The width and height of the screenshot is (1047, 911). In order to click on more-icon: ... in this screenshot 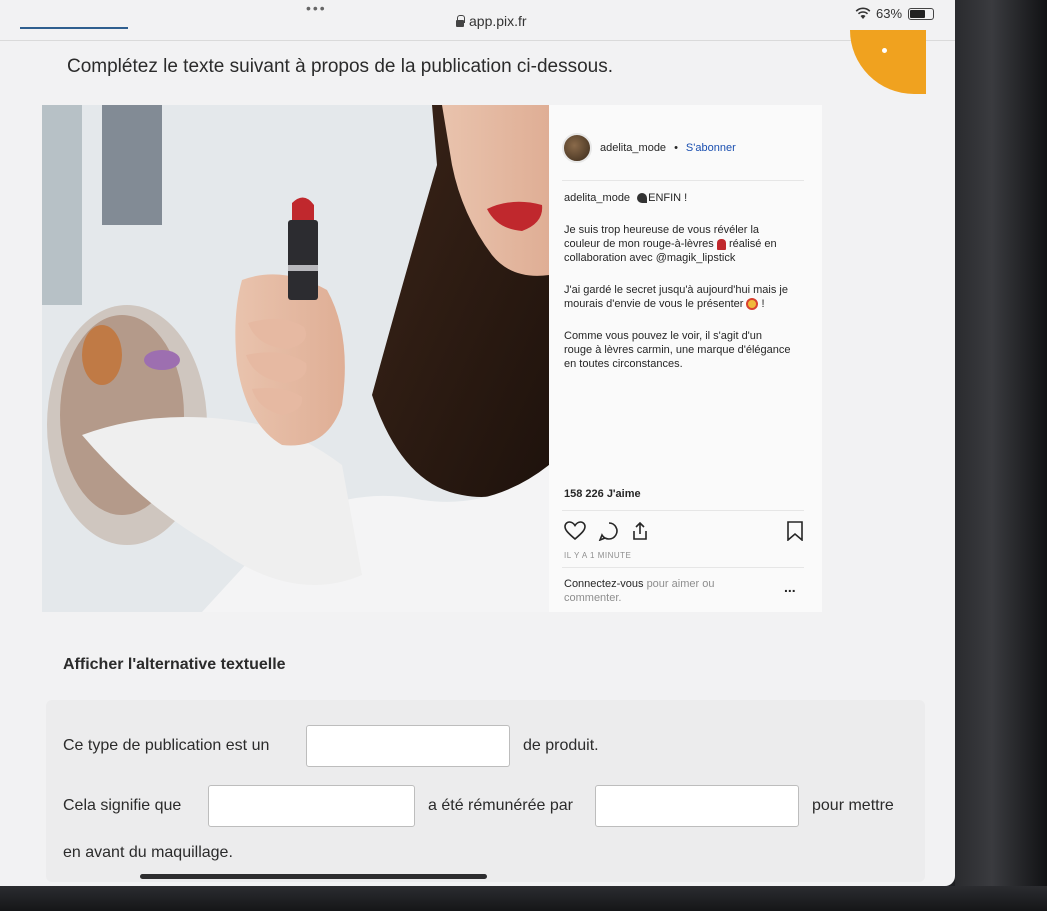, I will do `click(790, 587)`.